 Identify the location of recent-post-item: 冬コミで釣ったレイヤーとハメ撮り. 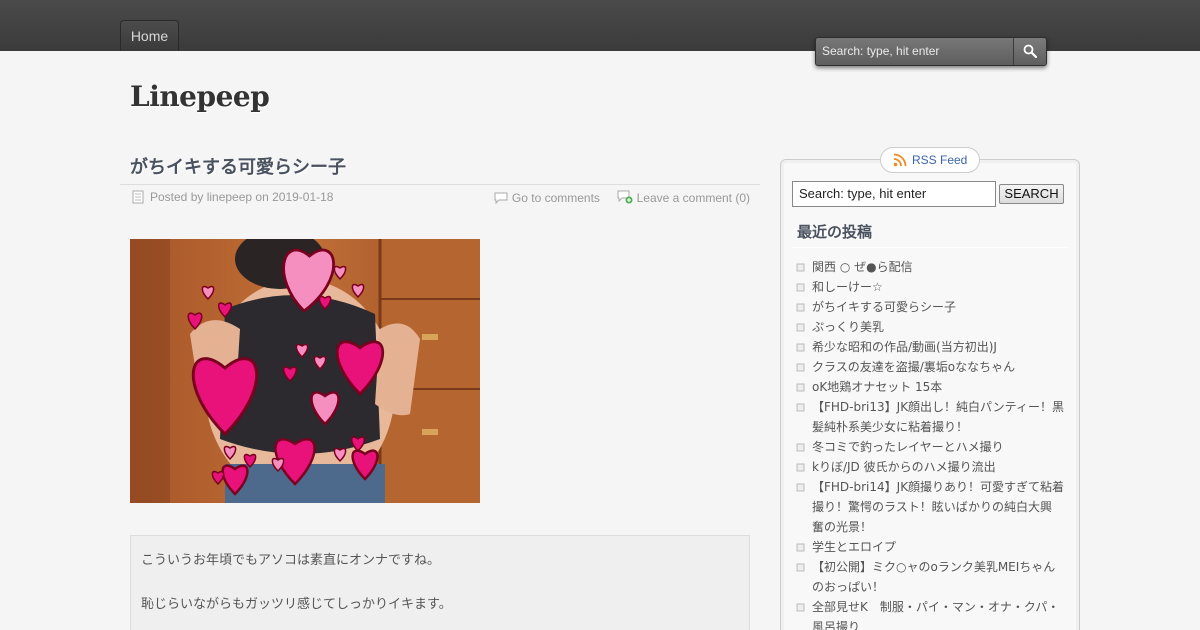
(931, 447).